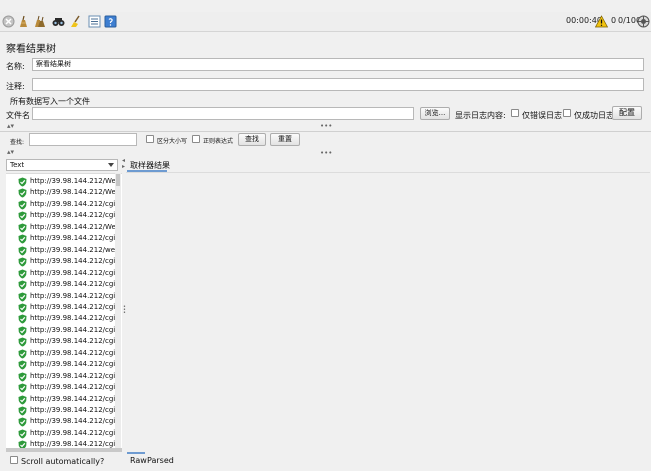 The image size is (651, 471). Describe the element at coordinates (10, 126) in the screenshot. I see `collapse-arrows: ▴▾` at that location.